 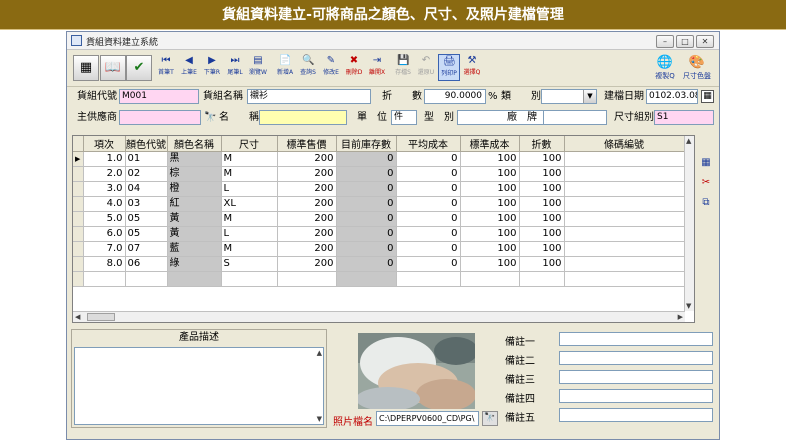 What do you see at coordinates (146, 174) in the screenshot?
I see `table-cell: 02` at bounding box center [146, 174].